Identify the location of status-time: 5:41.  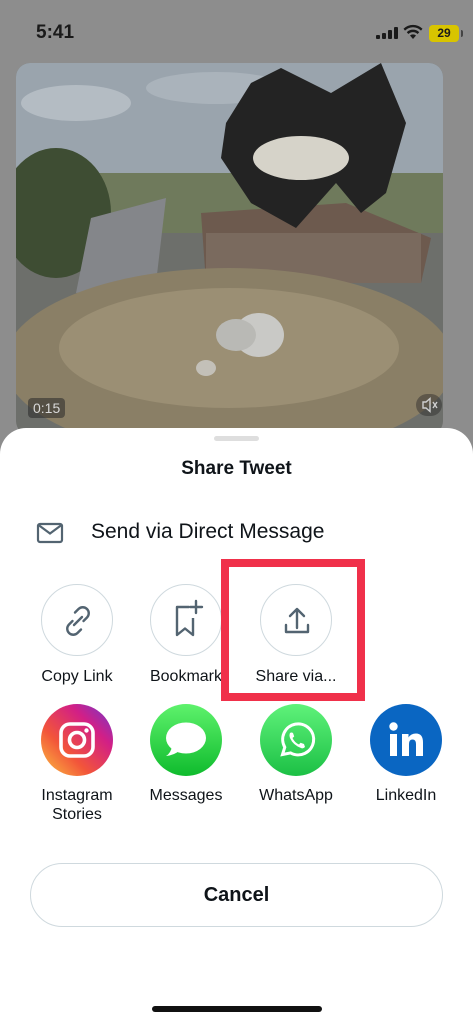
(55, 32).